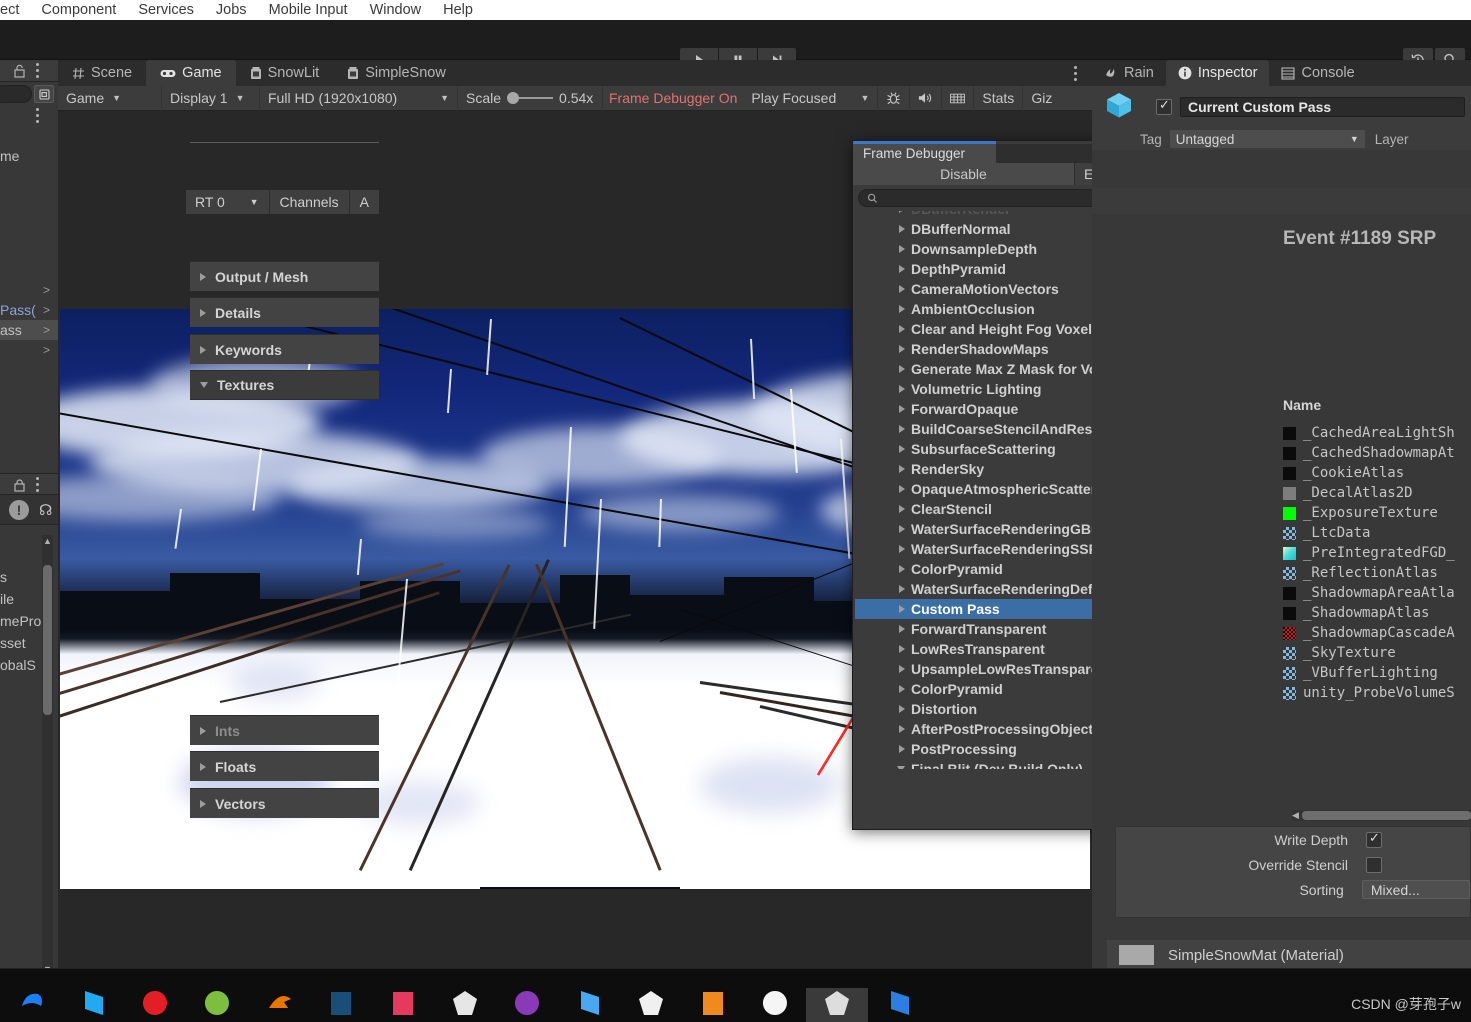 The width and height of the screenshot is (1471, 1022). I want to click on menu-item-help: Help, so click(458, 10).